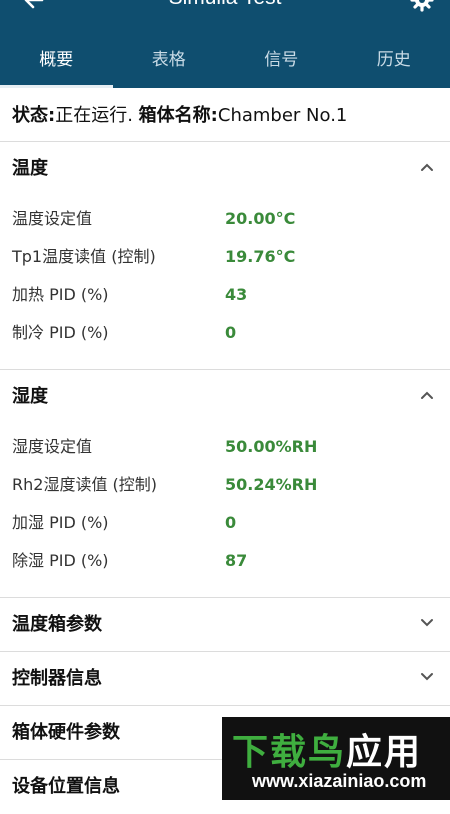  Describe the element at coordinates (289, 751) in the screenshot. I see `watermark-logo-part: 下载鸟` at that location.